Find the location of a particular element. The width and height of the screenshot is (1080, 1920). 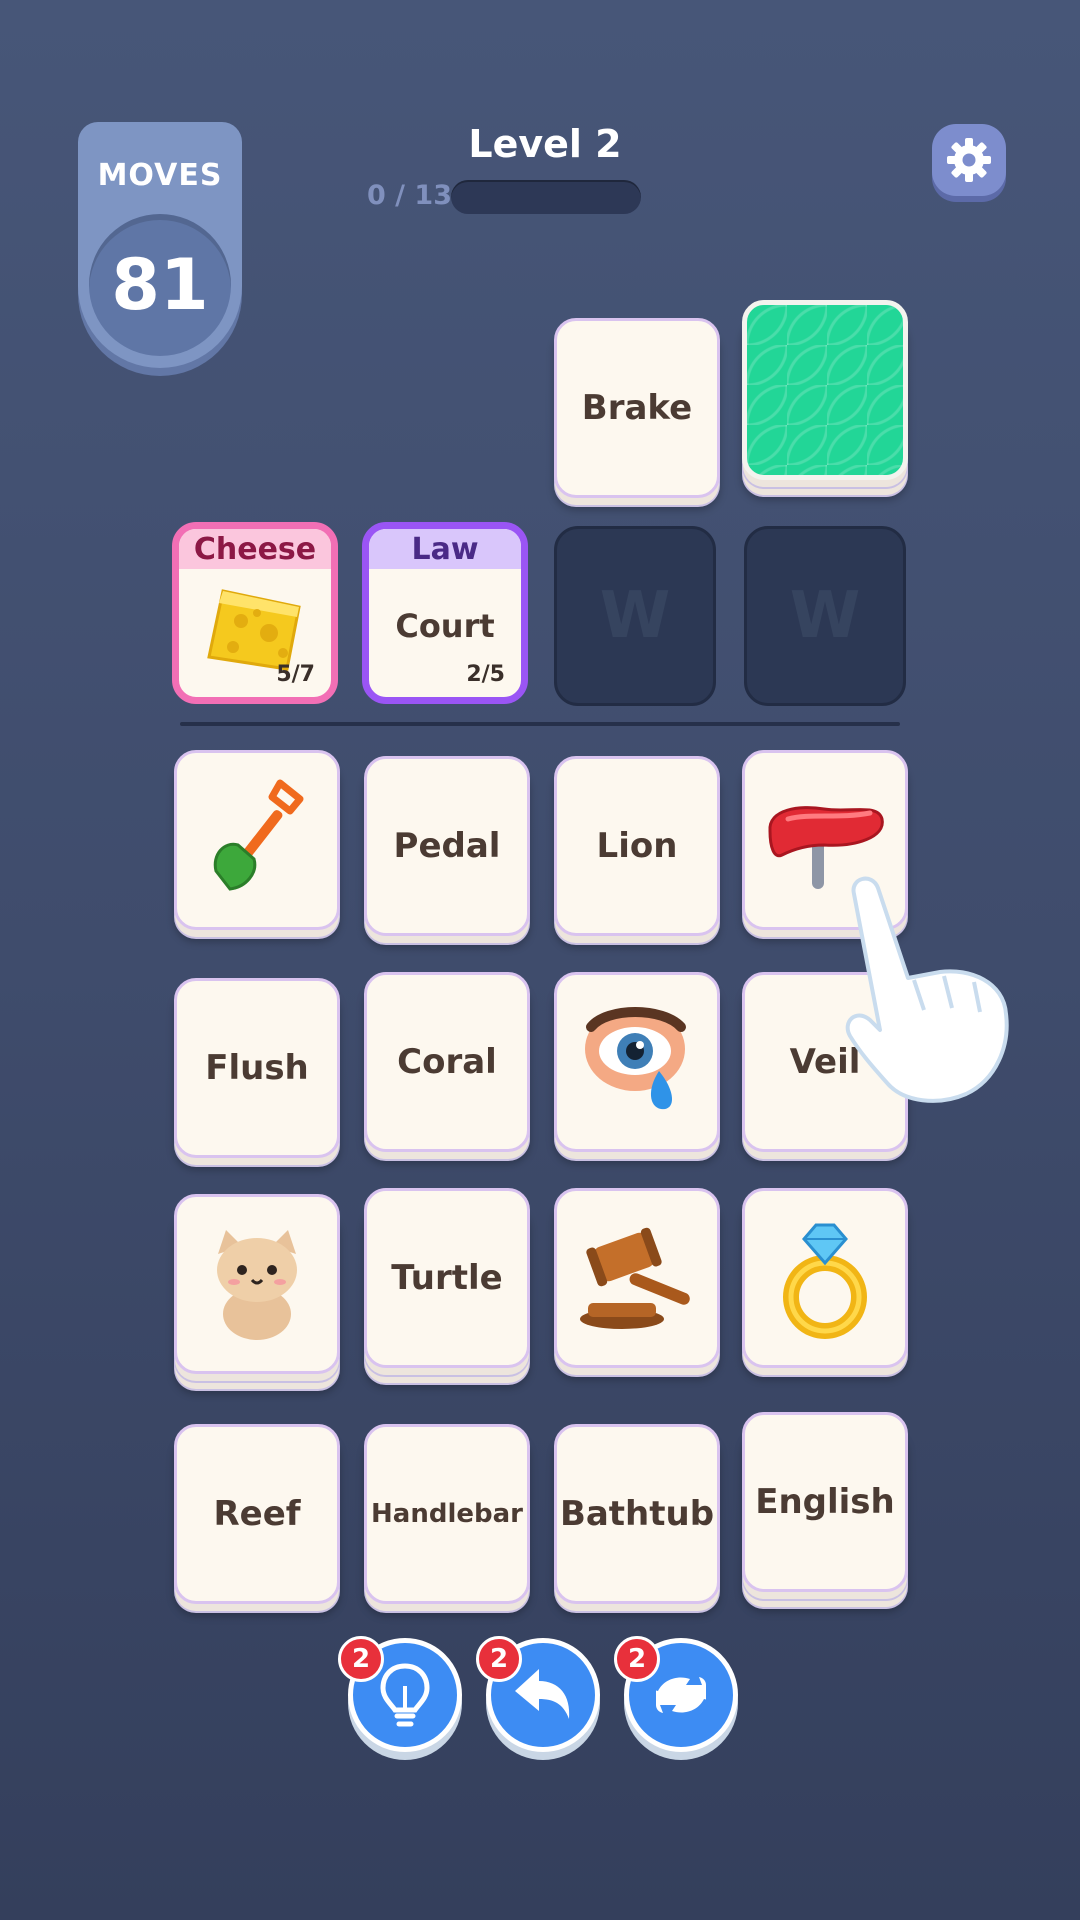

hint-count-badge: 2 is located at coordinates (361, 1659).